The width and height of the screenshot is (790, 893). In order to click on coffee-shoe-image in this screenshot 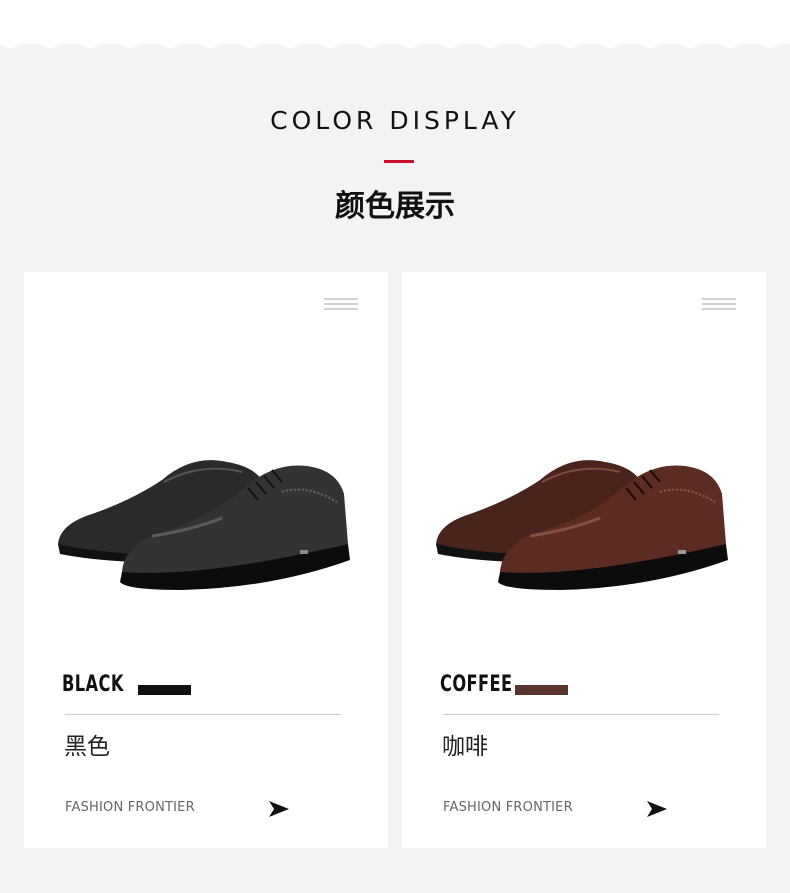, I will do `click(582, 525)`.